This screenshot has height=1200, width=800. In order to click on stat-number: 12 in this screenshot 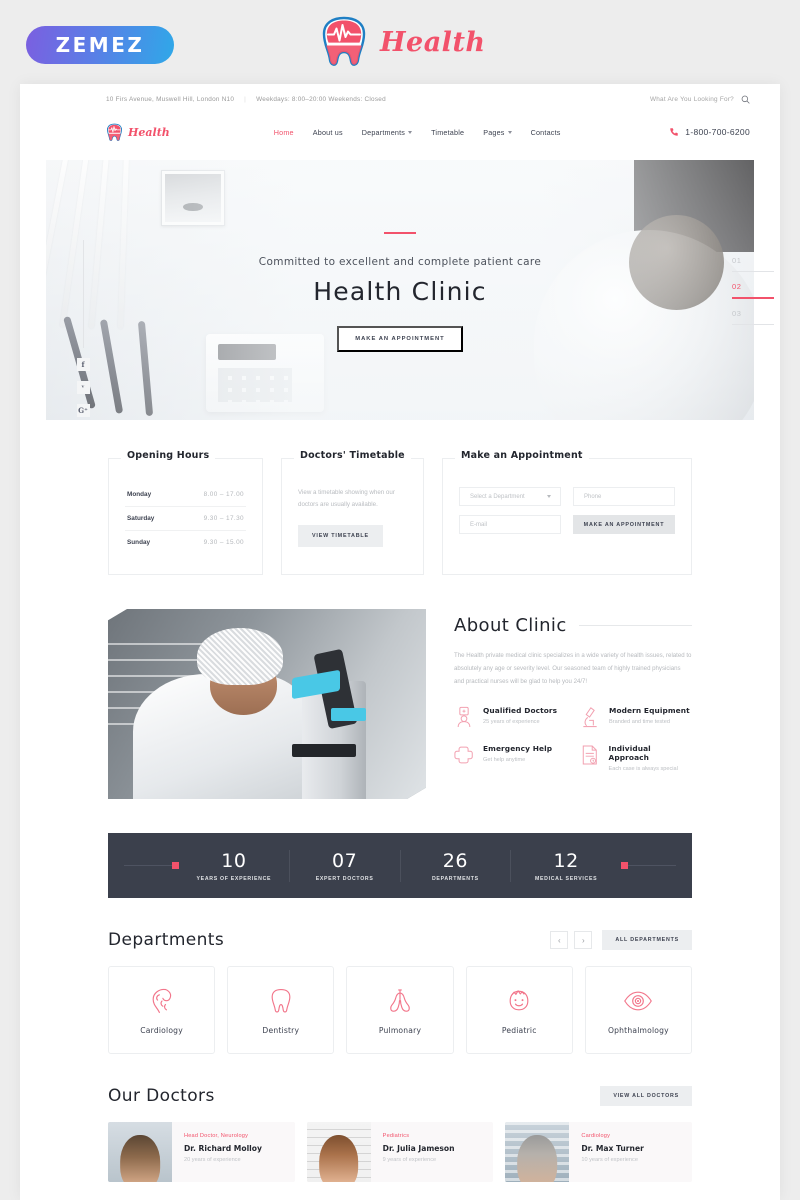, I will do `click(566, 860)`.